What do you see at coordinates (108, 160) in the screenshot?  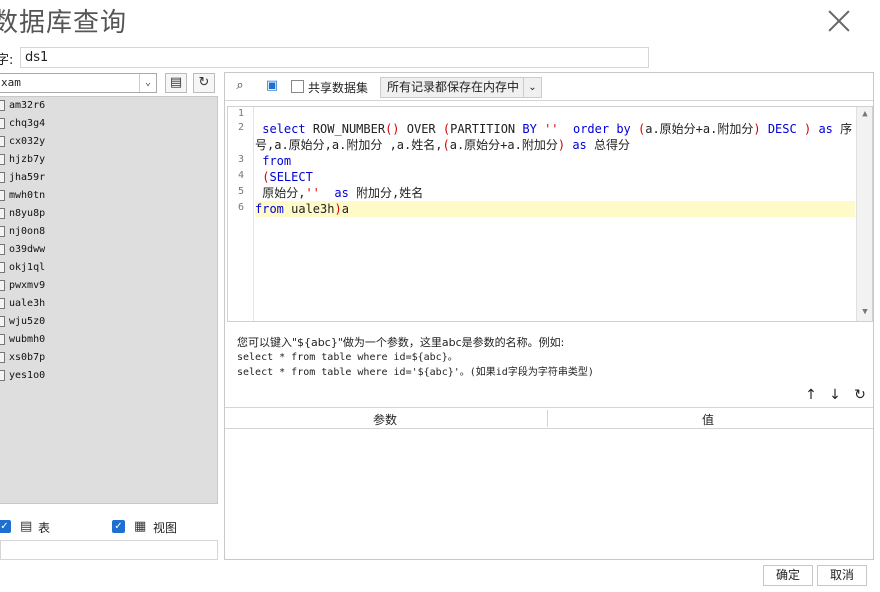 I see `table-tree-item: hjzb7y` at bounding box center [108, 160].